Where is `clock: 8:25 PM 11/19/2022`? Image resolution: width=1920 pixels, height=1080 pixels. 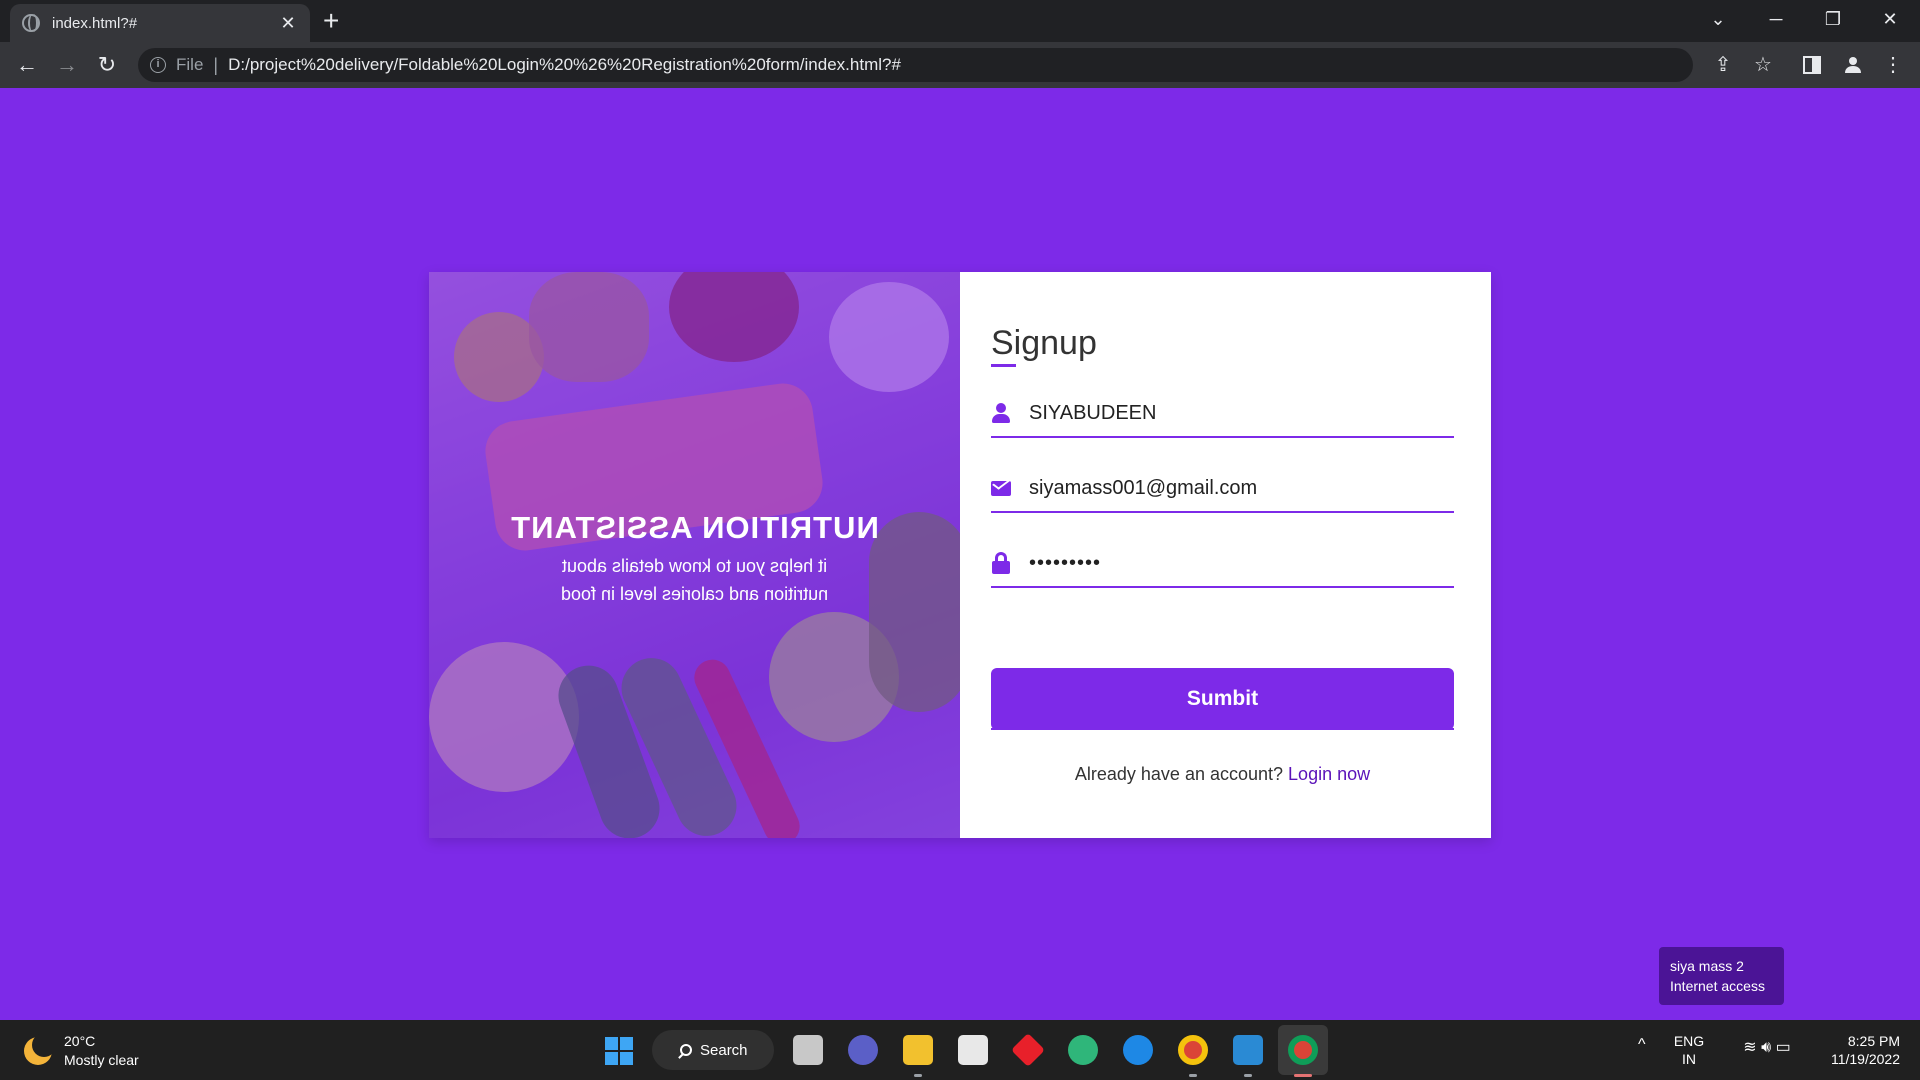
clock: 8:25 PM 11/19/2022 is located at coordinates (1861, 1050).